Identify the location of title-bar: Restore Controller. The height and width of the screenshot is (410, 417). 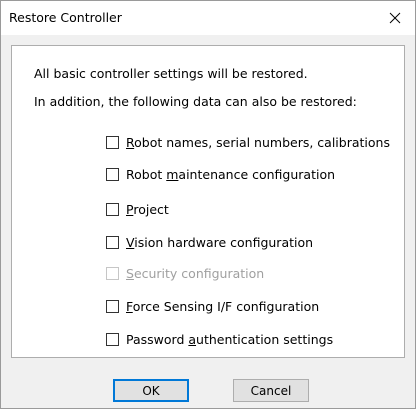
(208, 18).